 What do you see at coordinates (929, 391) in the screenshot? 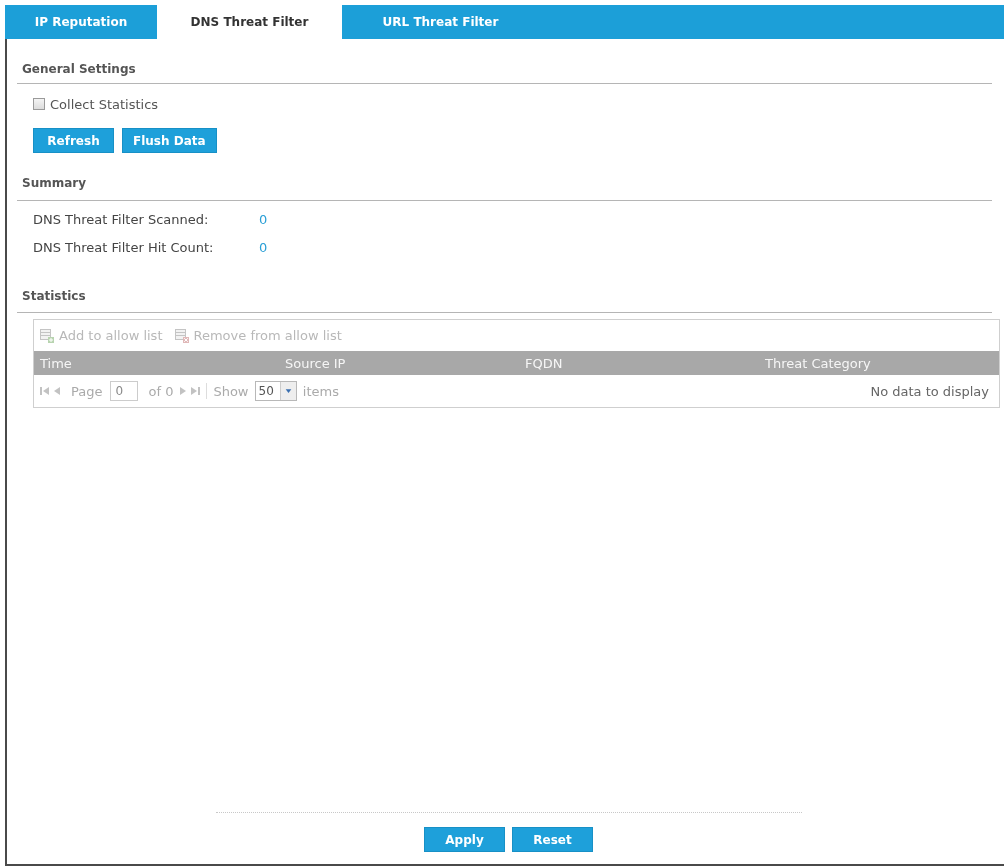
I see `empty-message: No data to display` at bounding box center [929, 391].